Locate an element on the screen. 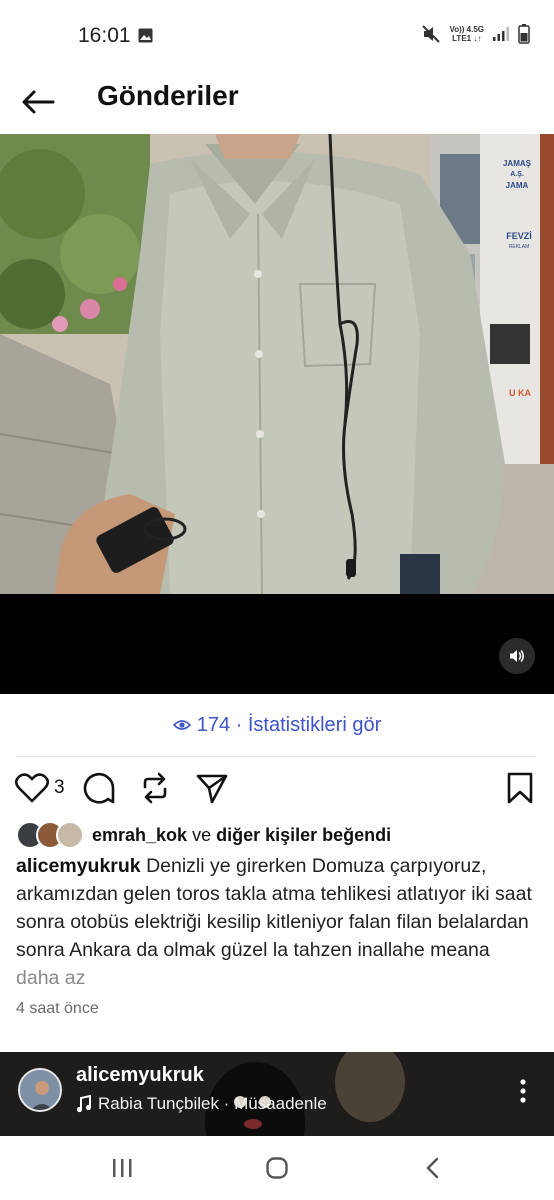  speaker-icon is located at coordinates (517, 656).